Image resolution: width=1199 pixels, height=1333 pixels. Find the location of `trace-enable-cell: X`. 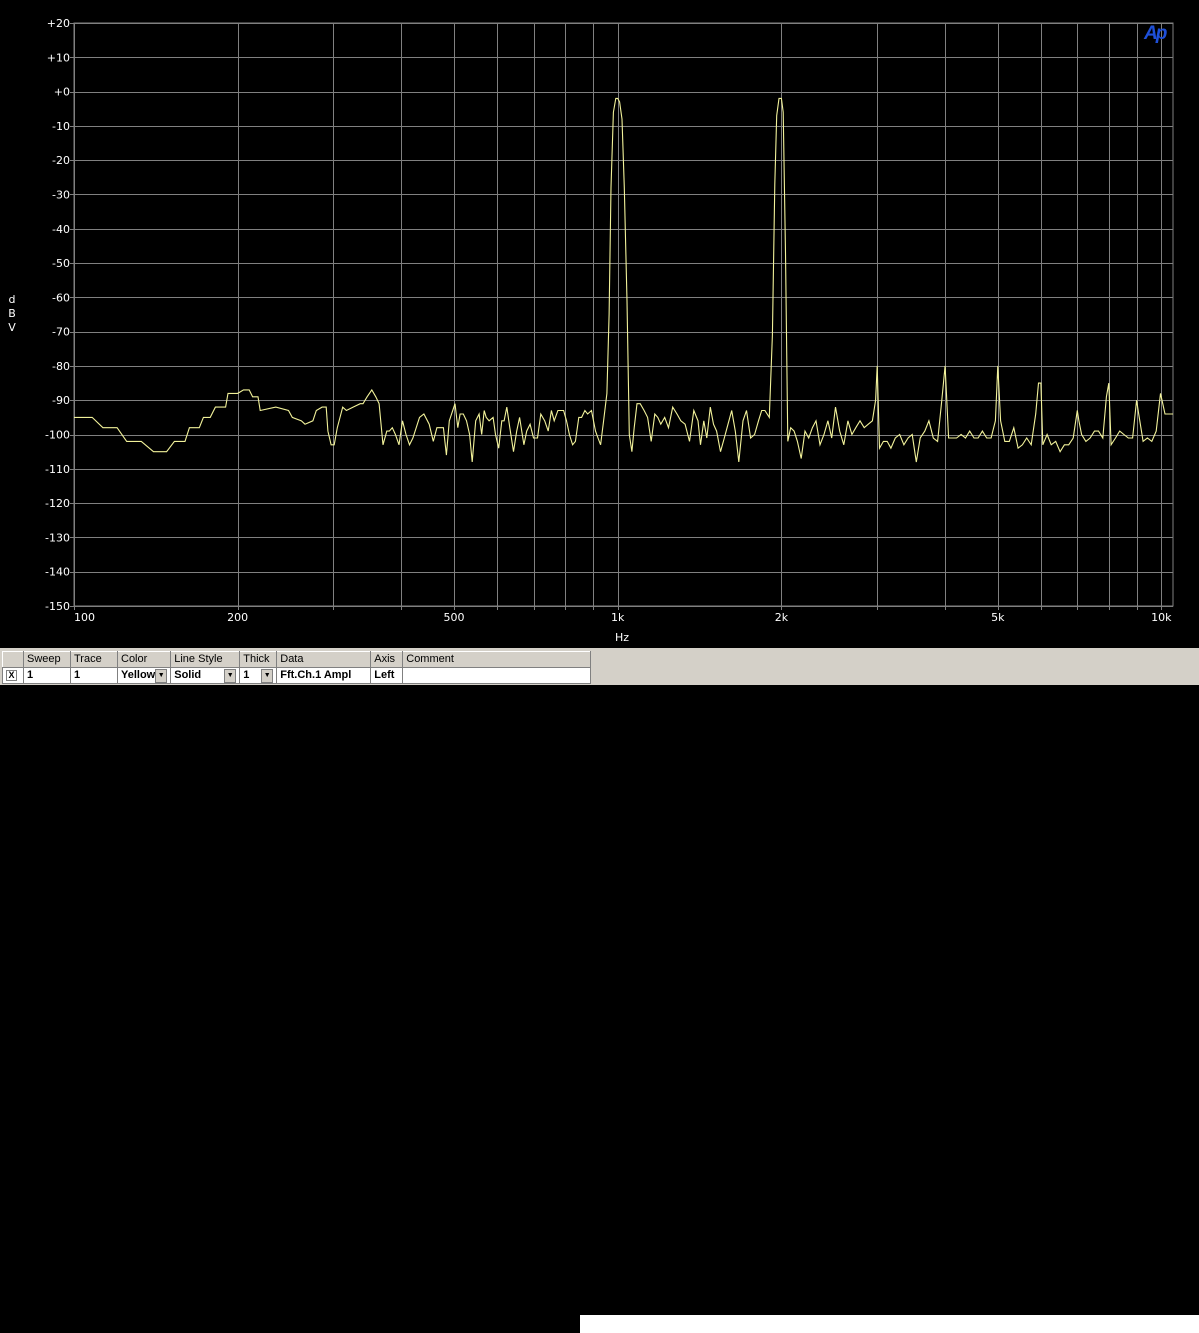

trace-enable-cell: X is located at coordinates (13, 675).